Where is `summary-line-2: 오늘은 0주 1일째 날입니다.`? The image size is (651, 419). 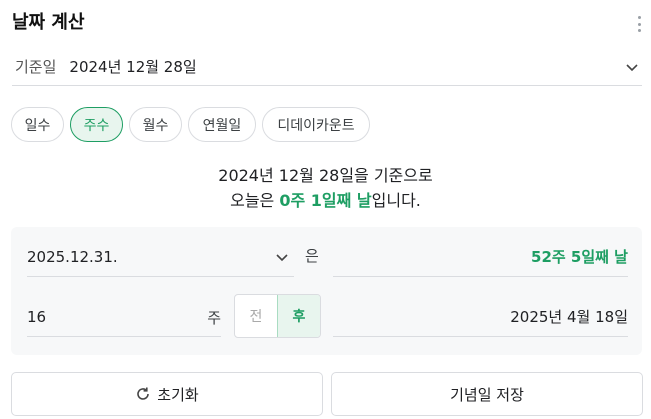
summary-line-2: 오늘은 0주 1일째 날입니다. is located at coordinates (325, 200).